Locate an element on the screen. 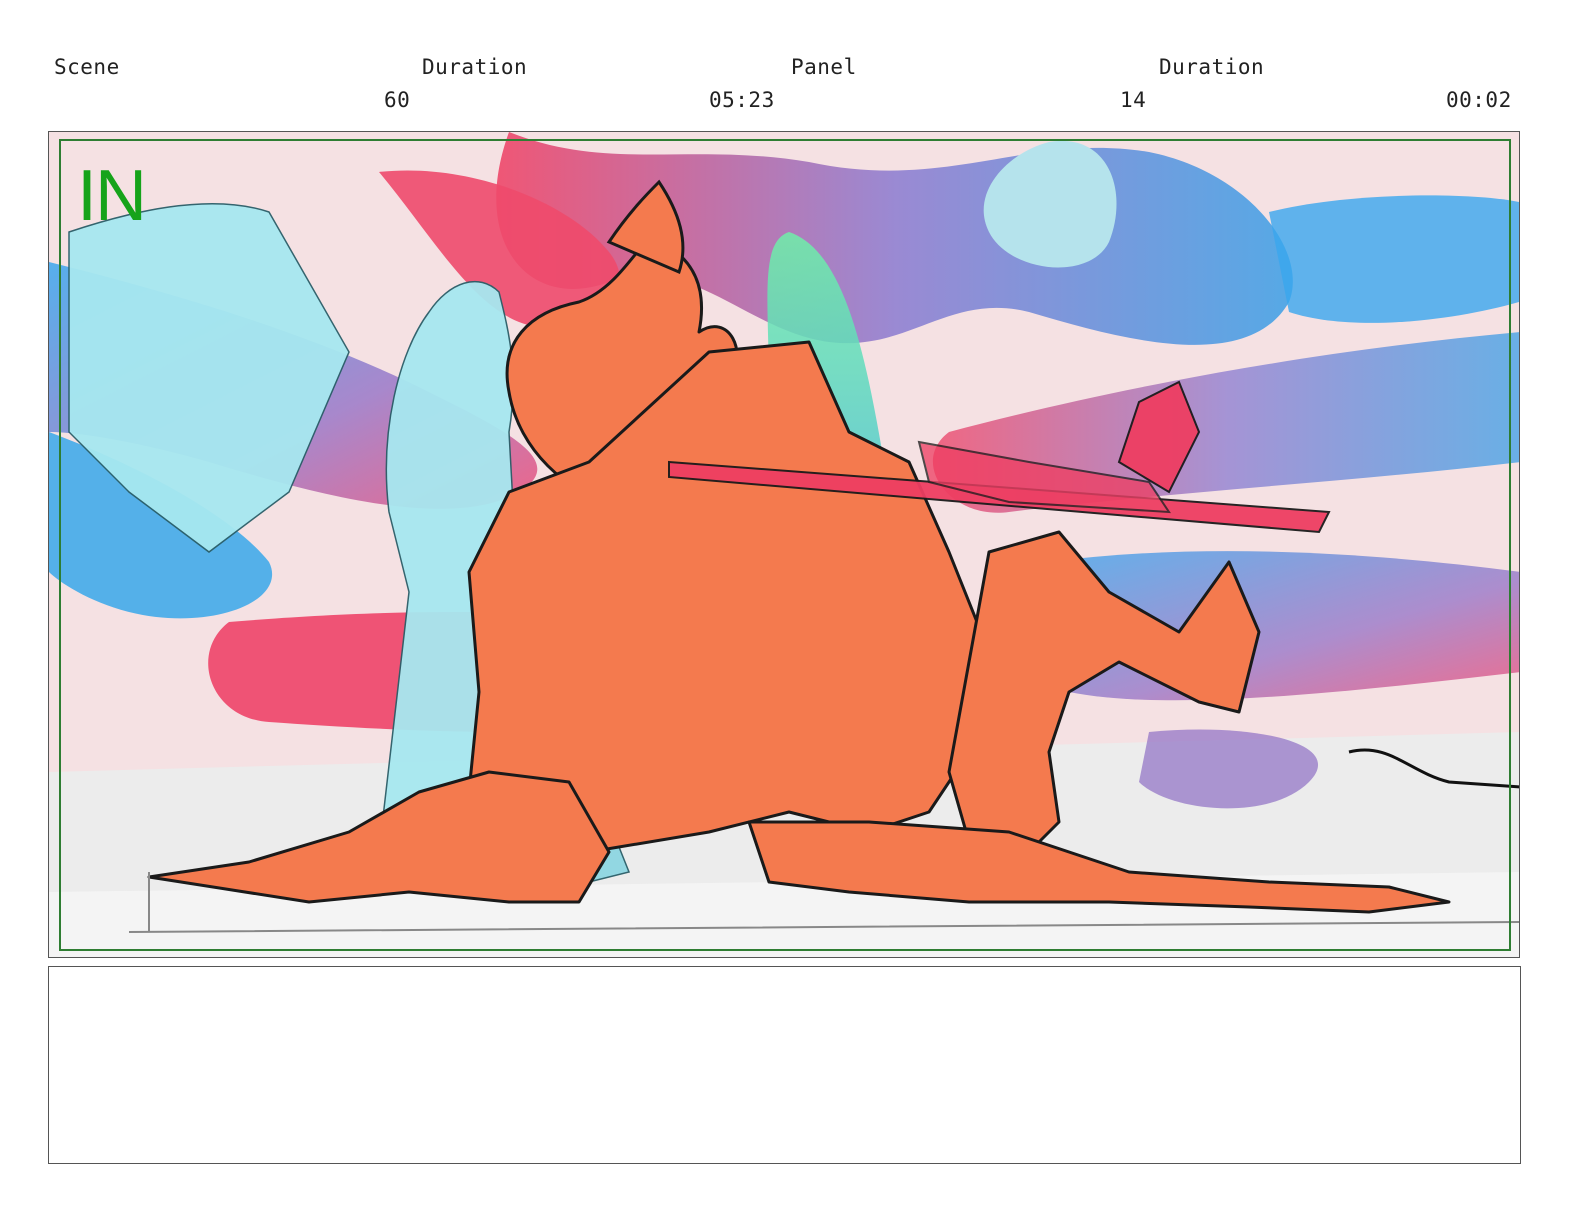 The height and width of the screenshot is (1224, 1584). panel-number: 14 is located at coordinates (1133, 100).